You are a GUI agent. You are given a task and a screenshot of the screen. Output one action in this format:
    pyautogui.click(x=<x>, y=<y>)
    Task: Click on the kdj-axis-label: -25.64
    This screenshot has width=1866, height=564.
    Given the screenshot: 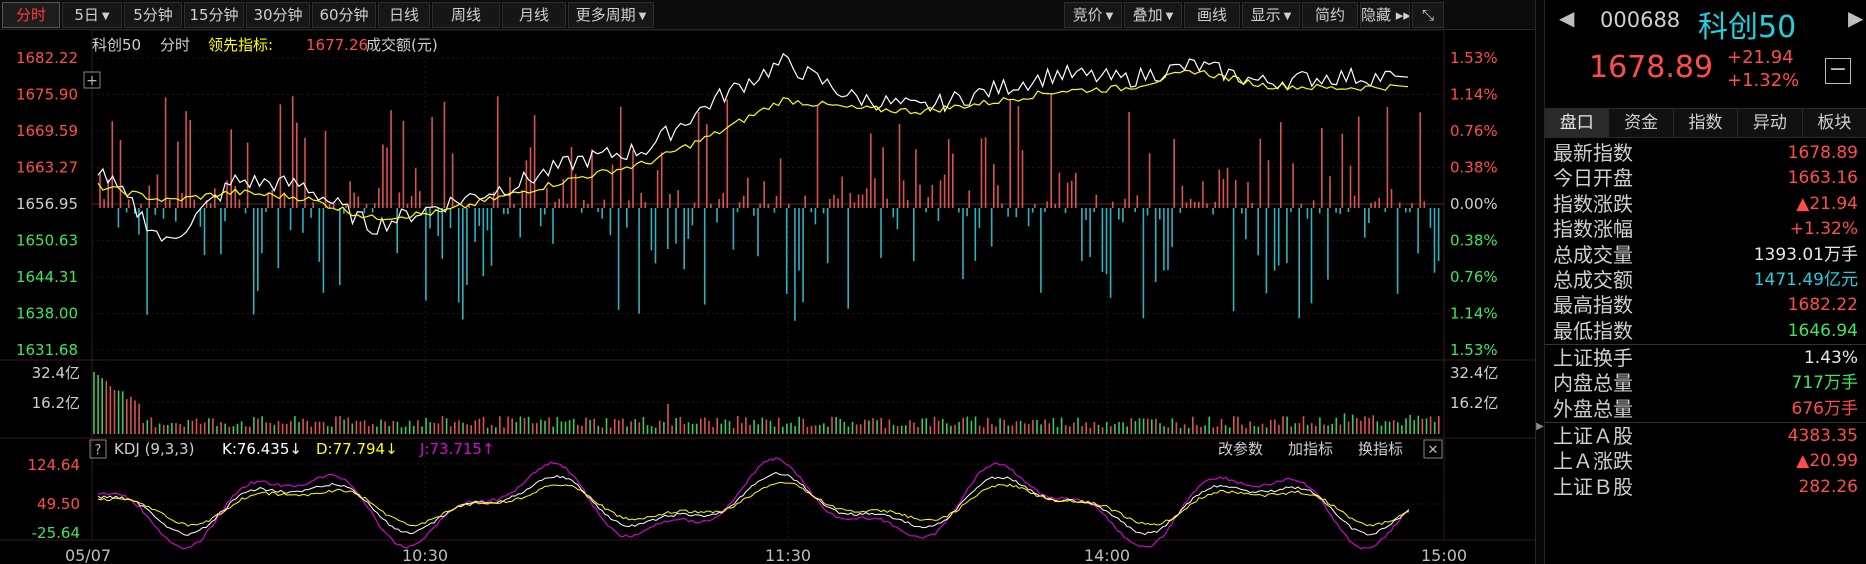 What is the action you would take?
    pyautogui.click(x=56, y=533)
    